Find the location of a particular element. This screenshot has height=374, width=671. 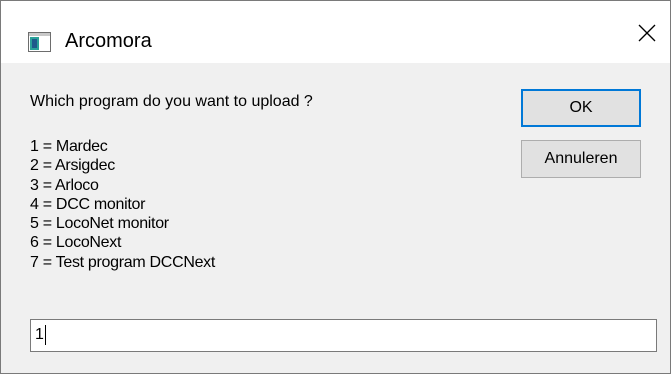

ok-button-label: OK is located at coordinates (581, 107).